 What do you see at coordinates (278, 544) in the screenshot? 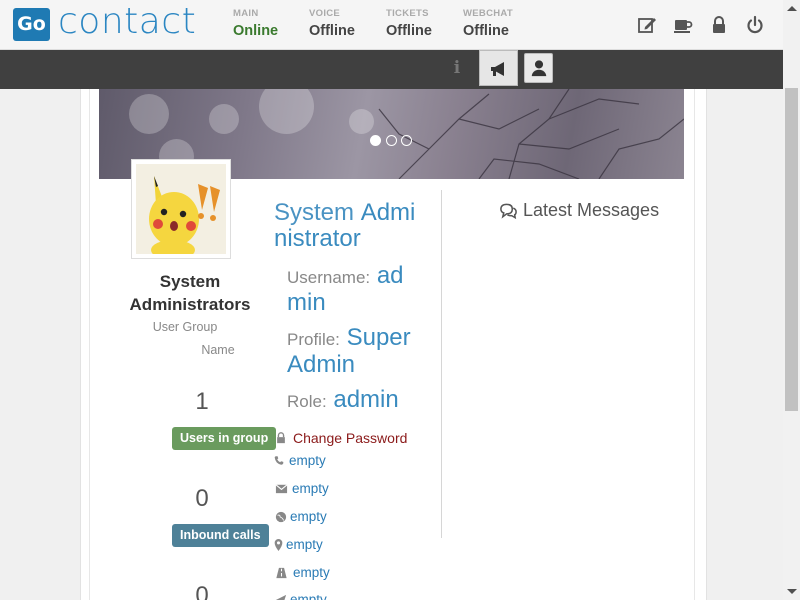
I see `map-marker-icon` at bounding box center [278, 544].